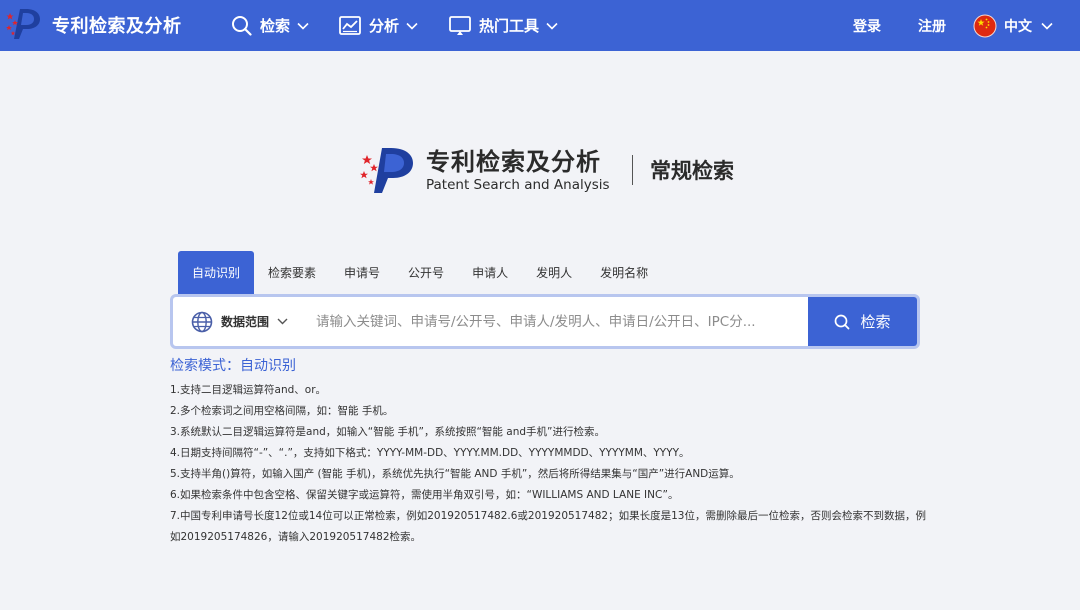 The image size is (1080, 610). I want to click on nav-analysis-label: 分析, so click(384, 26).